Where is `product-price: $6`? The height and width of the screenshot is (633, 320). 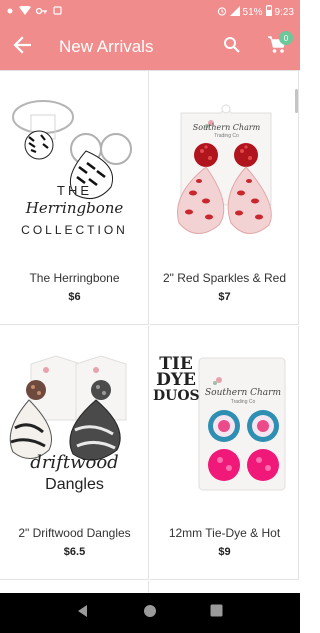
product-price: $6 is located at coordinates (74, 297).